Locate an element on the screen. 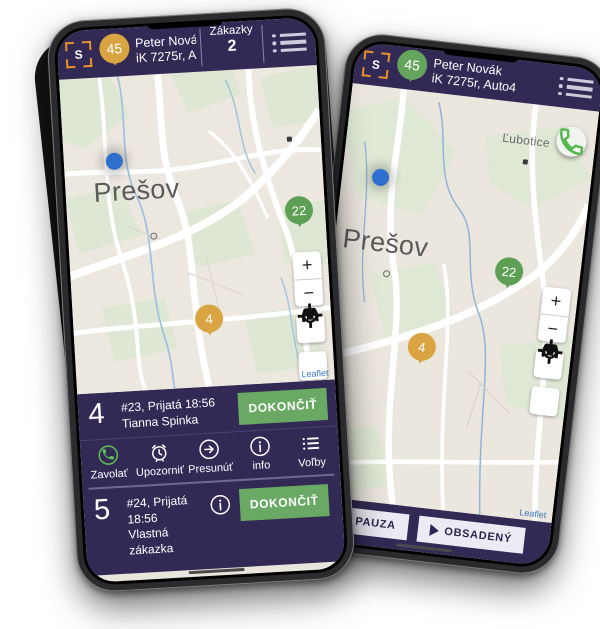 This screenshot has width=600, height=629. busy-status-label: OBSADENÝ is located at coordinates (478, 535).